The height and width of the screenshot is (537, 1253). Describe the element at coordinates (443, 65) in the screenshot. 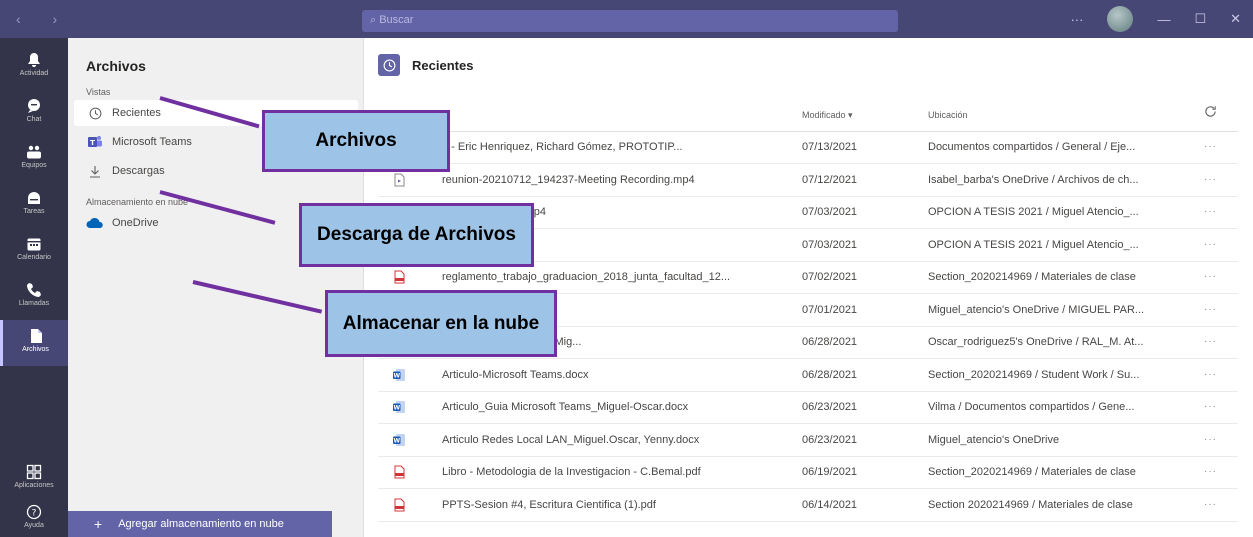

I see `page-title: Recientes` at that location.